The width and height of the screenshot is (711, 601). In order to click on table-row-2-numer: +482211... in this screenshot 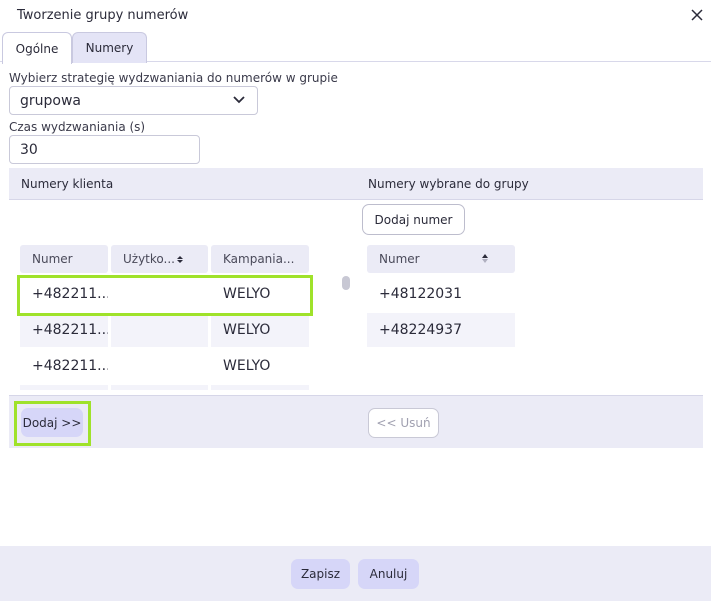, I will do `click(64, 330)`.